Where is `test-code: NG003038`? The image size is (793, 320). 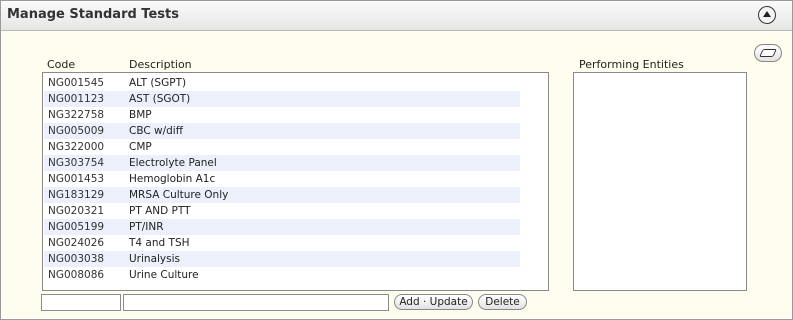 test-code: NG003038 is located at coordinates (76, 259).